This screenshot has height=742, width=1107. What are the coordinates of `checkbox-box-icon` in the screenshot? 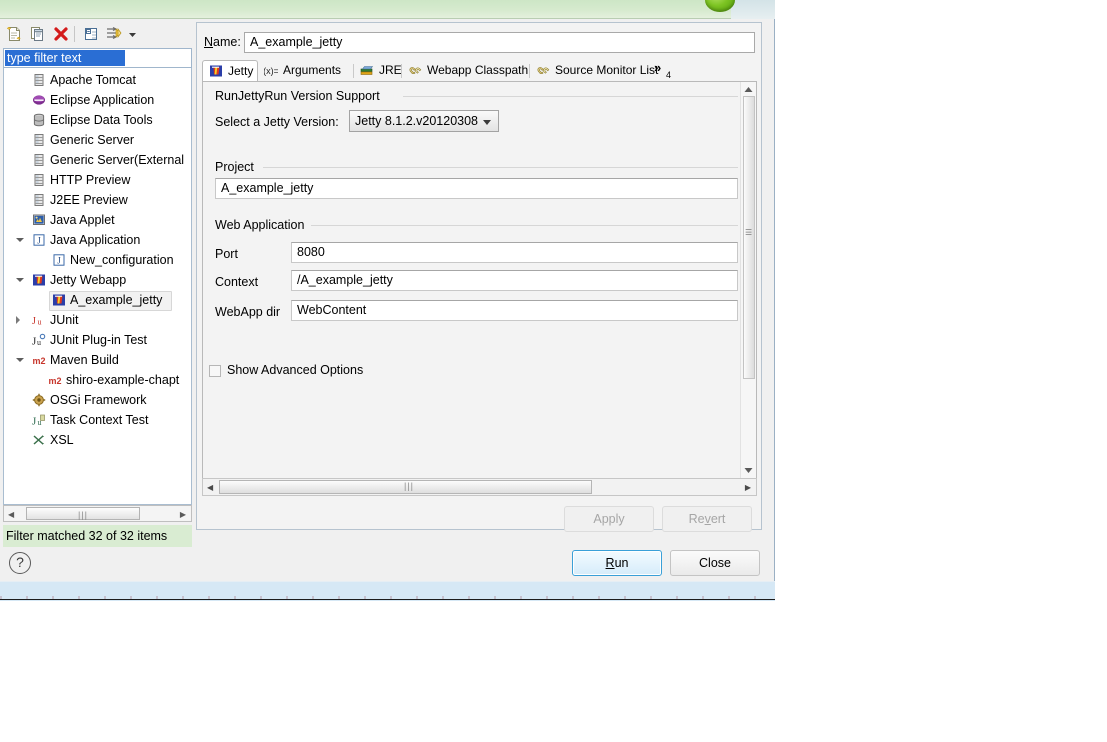 It's located at (215, 371).